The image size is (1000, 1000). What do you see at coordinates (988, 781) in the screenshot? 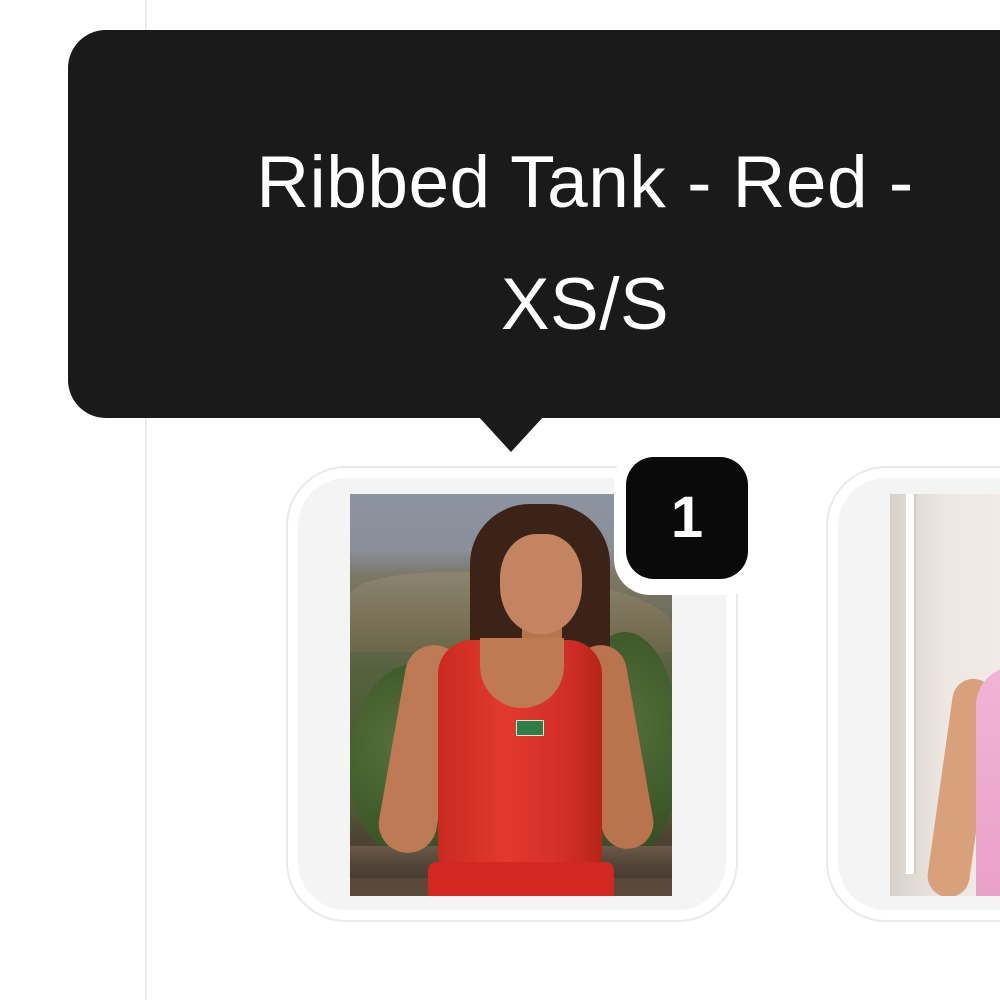
I see `pink-dress` at bounding box center [988, 781].